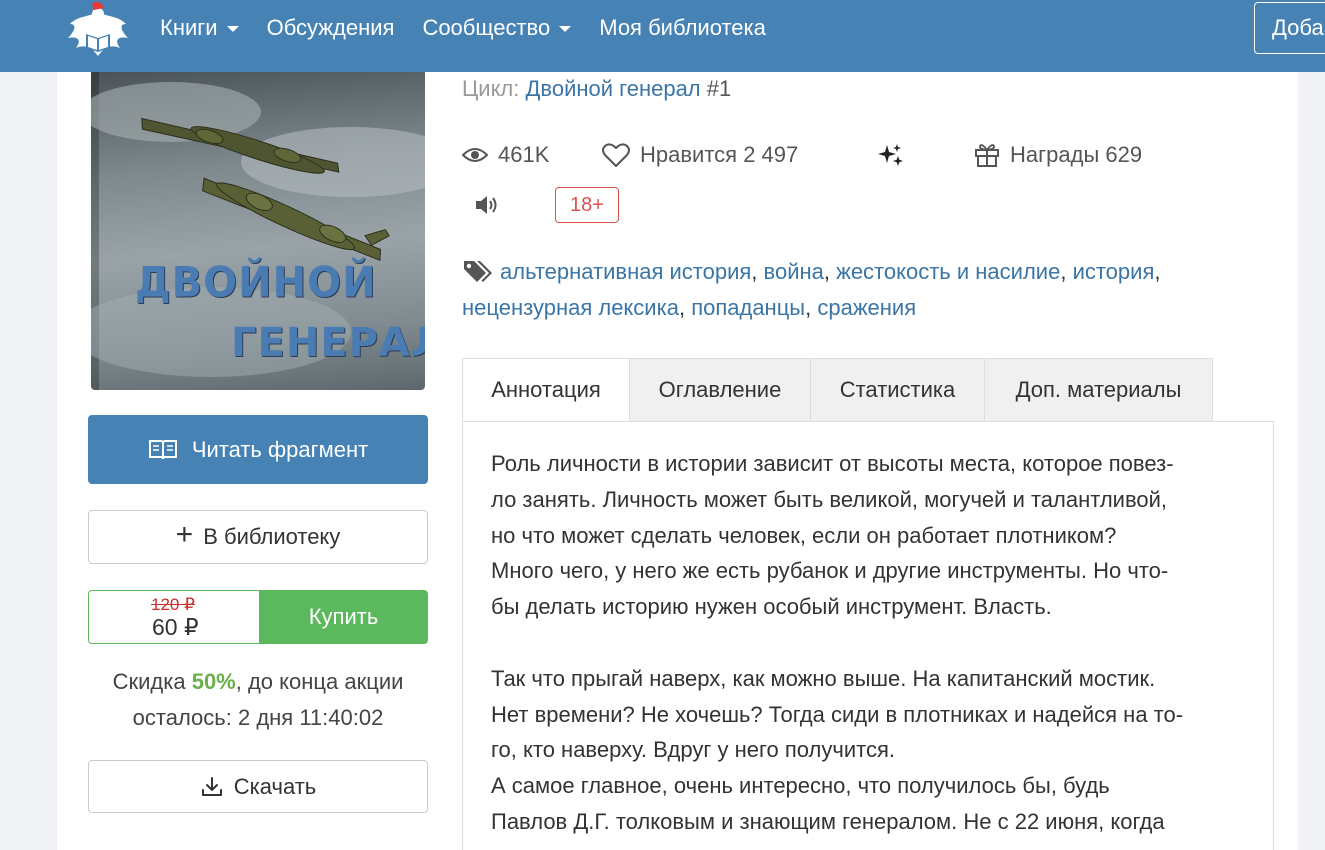  I want to click on cover-title-line2: ГЕНЕРАЛ, so click(328, 343).